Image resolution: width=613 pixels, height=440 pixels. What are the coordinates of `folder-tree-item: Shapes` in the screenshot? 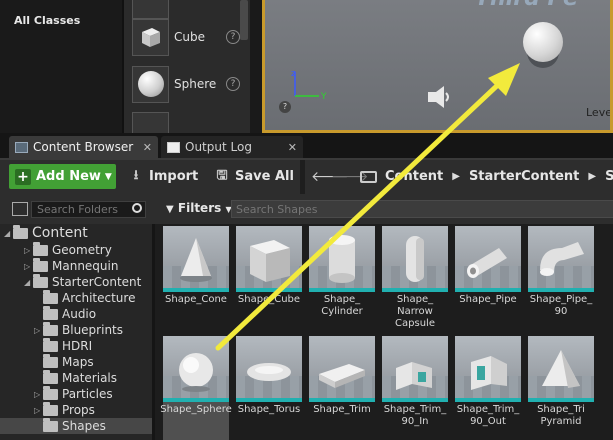 It's located at (76, 425).